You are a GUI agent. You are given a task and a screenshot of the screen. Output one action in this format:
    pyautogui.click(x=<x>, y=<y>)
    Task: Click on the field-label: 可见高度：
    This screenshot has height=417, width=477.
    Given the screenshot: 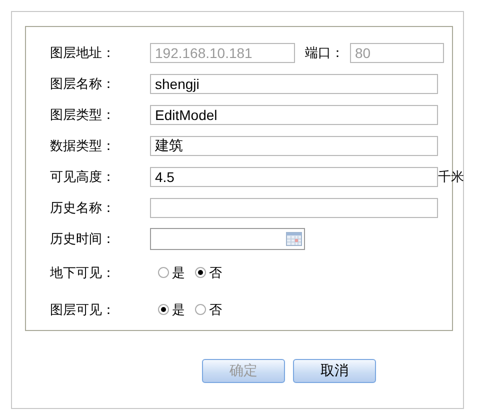 What is the action you would take?
    pyautogui.click(x=83, y=177)
    